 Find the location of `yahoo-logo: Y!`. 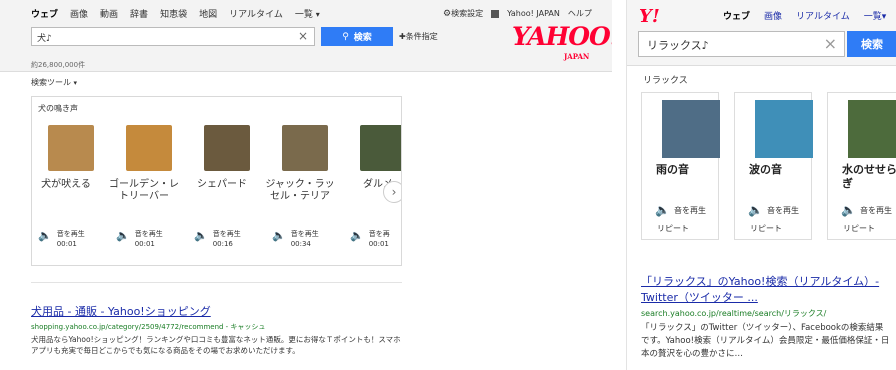

yahoo-logo: Y! is located at coordinates (649, 16).